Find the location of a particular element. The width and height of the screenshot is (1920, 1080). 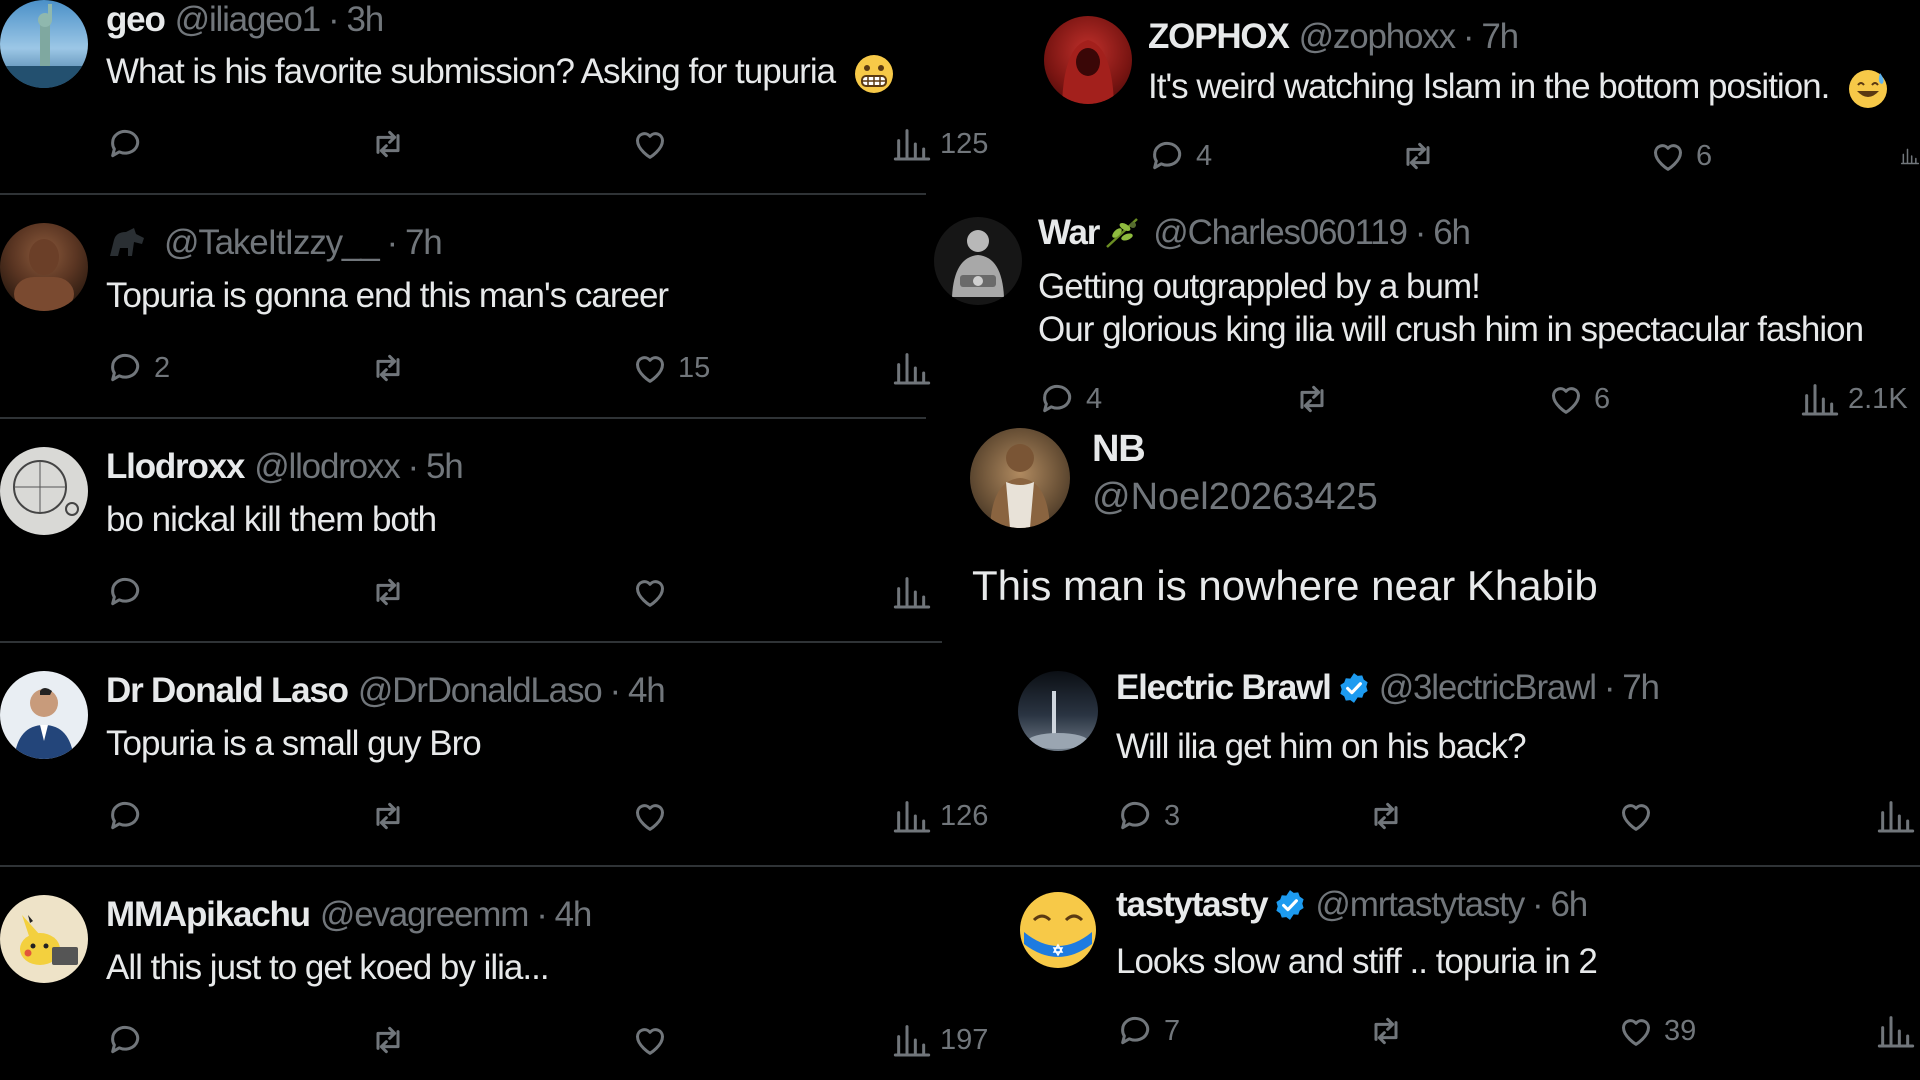

handle: @iliageo1 is located at coordinates (248, 20).